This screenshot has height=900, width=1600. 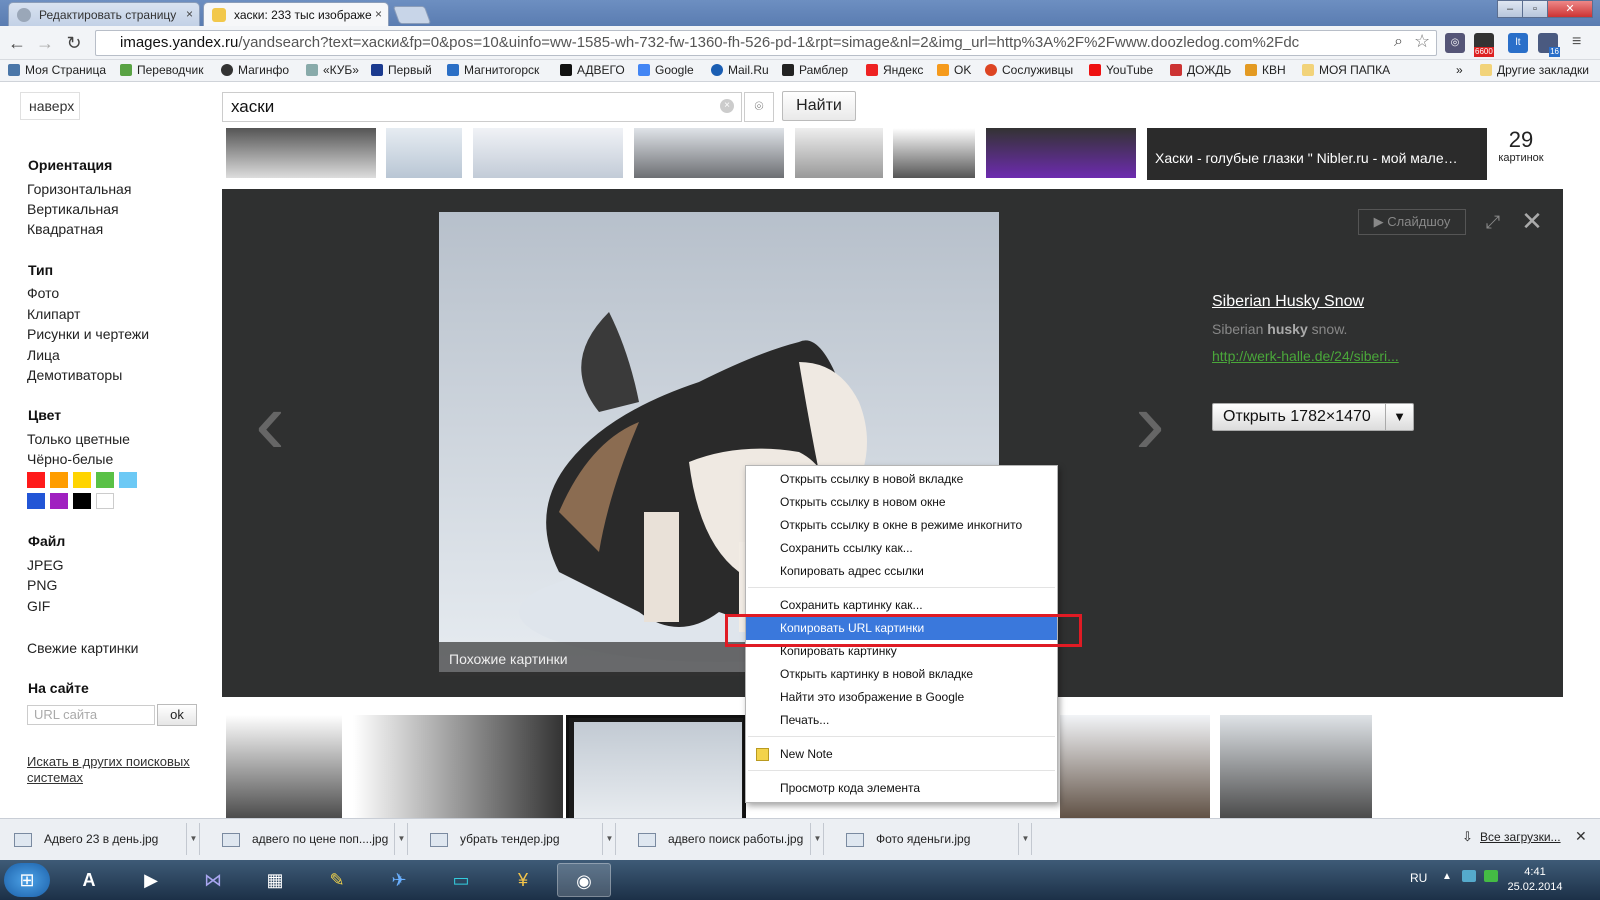 What do you see at coordinates (1121, 70) in the screenshot?
I see `bookmark-item: YouTube` at bounding box center [1121, 70].